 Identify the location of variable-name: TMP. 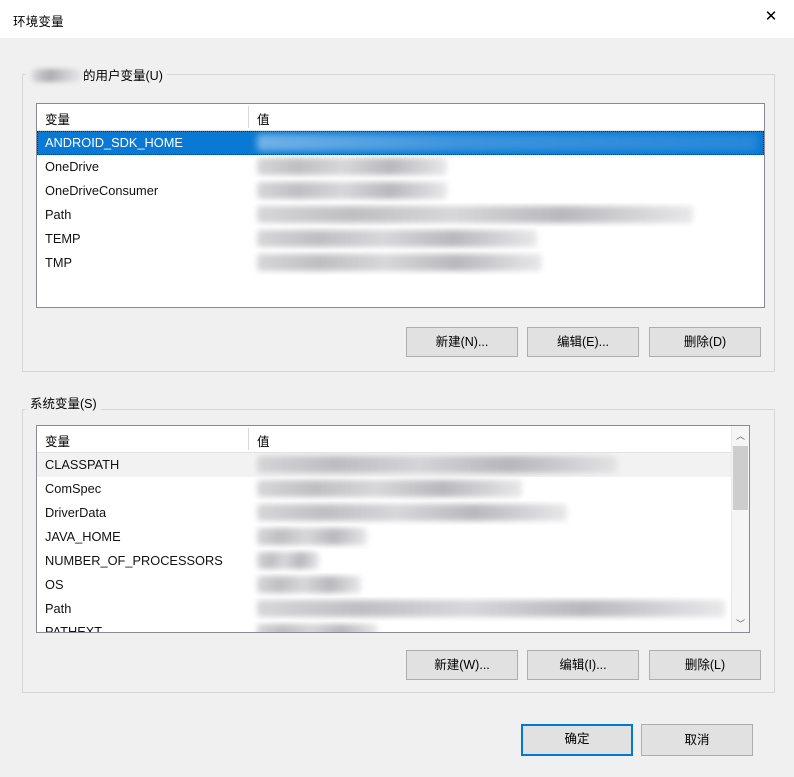
(59, 262).